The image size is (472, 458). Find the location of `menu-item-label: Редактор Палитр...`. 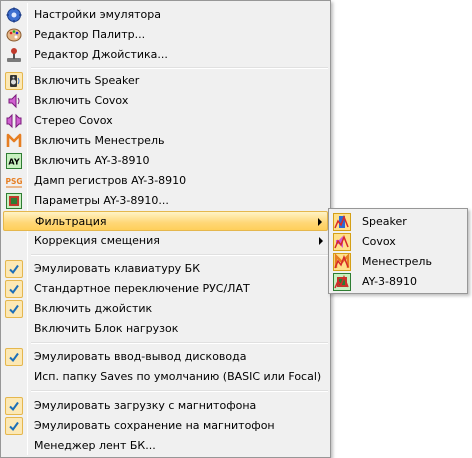

menu-item-label: Редактор Палитр... is located at coordinates (90, 34).